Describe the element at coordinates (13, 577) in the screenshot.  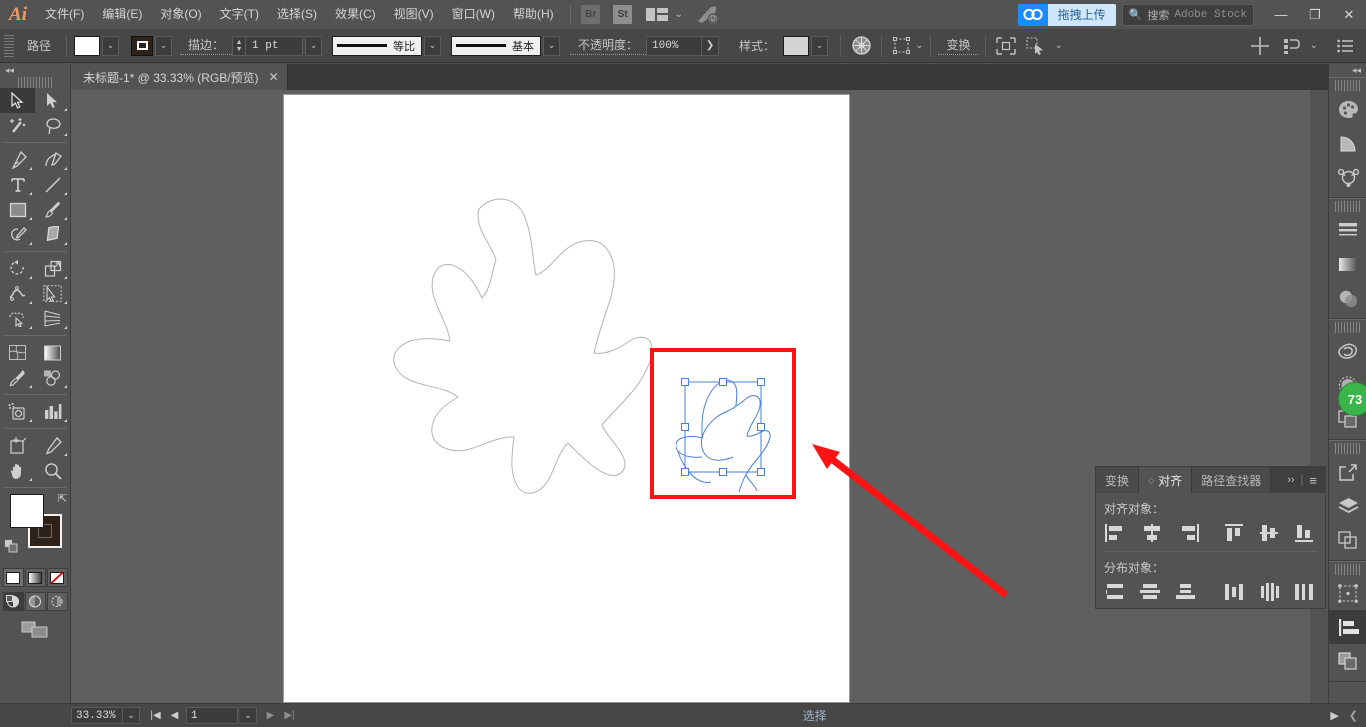
I see `color-mode-button` at that location.